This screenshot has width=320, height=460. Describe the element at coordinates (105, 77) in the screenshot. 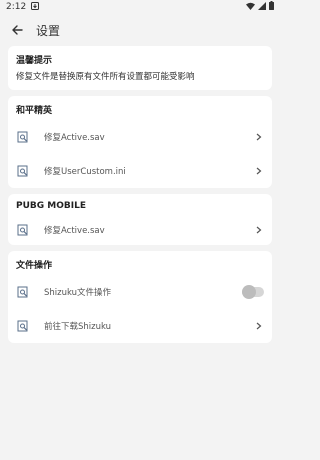

I see `notice-text: 修复文件是替换原有文件所有设置都可能受影响` at that location.